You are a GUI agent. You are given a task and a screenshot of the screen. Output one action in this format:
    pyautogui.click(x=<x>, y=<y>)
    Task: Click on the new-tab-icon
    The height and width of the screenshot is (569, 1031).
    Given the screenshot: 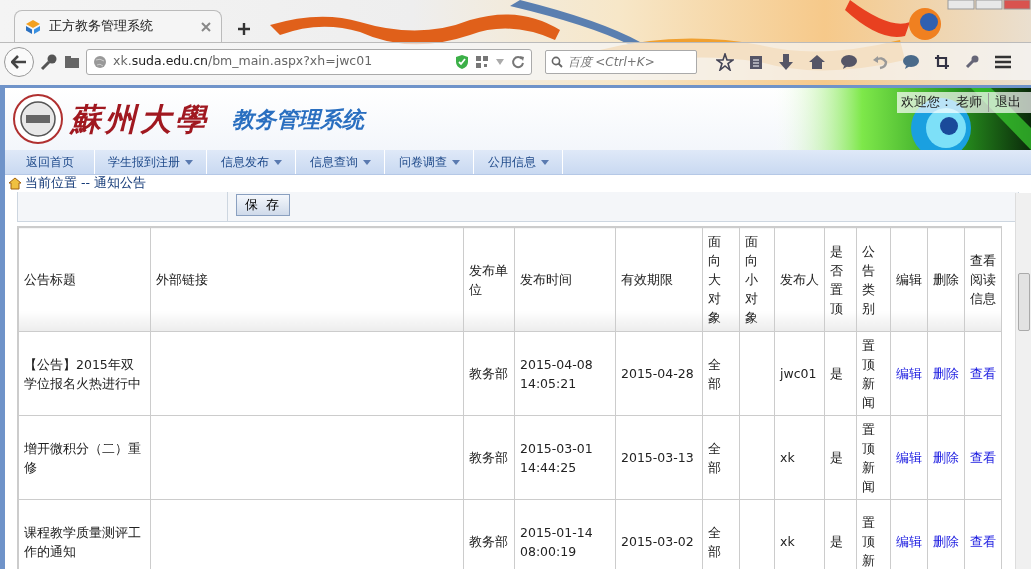 What is the action you would take?
    pyautogui.click(x=243, y=28)
    